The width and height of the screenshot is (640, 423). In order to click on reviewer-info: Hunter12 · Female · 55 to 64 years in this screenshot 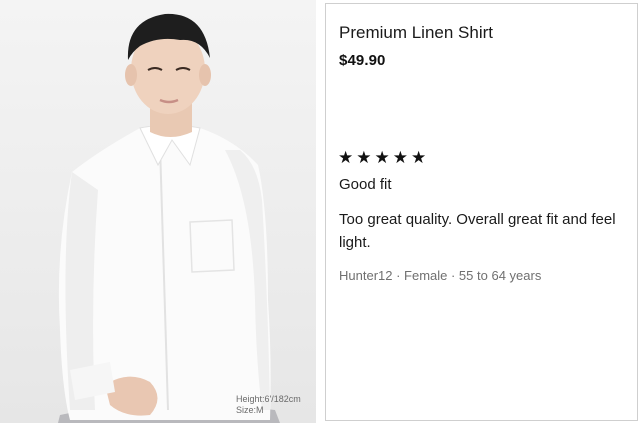, I will do `click(440, 275)`.